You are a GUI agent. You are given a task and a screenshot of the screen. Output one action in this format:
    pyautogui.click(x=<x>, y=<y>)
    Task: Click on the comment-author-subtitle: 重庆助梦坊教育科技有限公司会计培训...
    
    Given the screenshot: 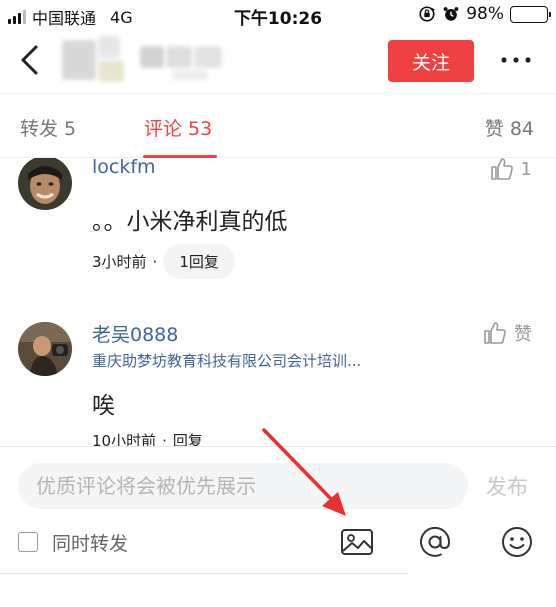 What is the action you would take?
    pyautogui.click(x=227, y=361)
    